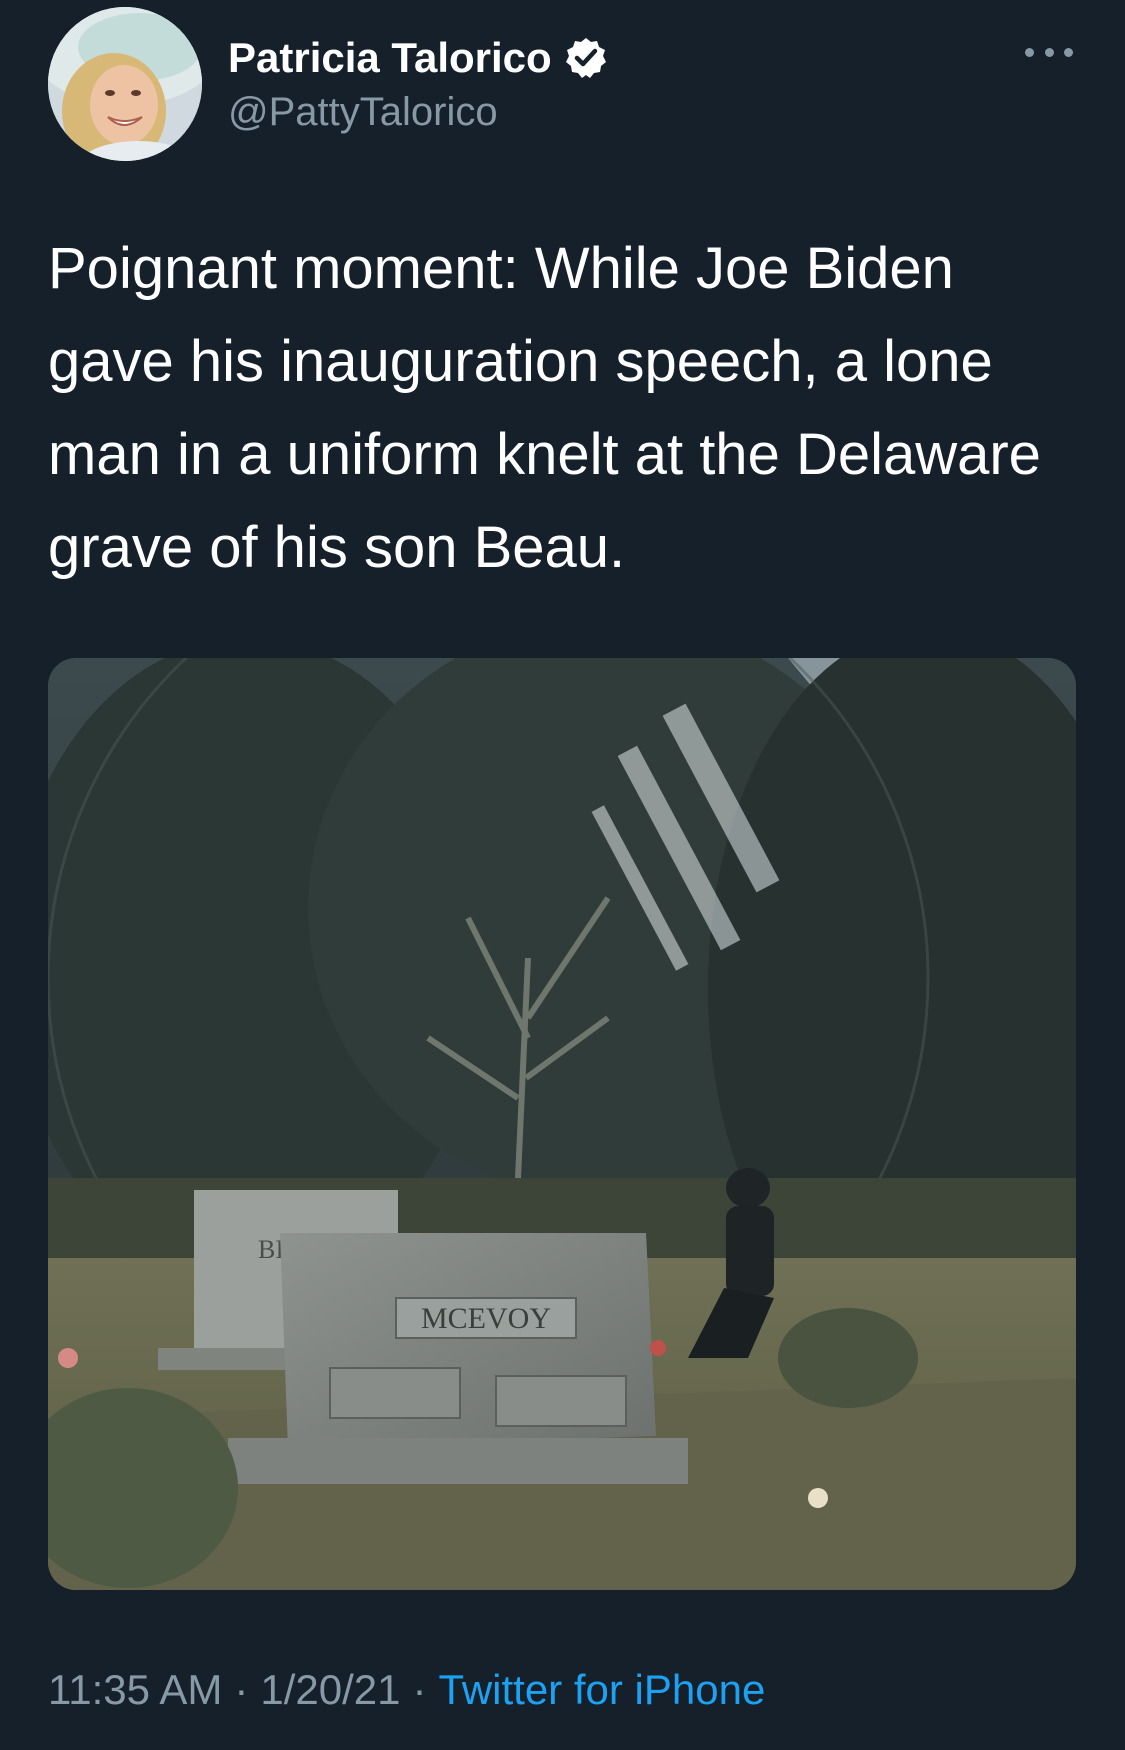  Describe the element at coordinates (135, 1689) in the screenshot. I see `tweet-time: 11:35 AM` at that location.